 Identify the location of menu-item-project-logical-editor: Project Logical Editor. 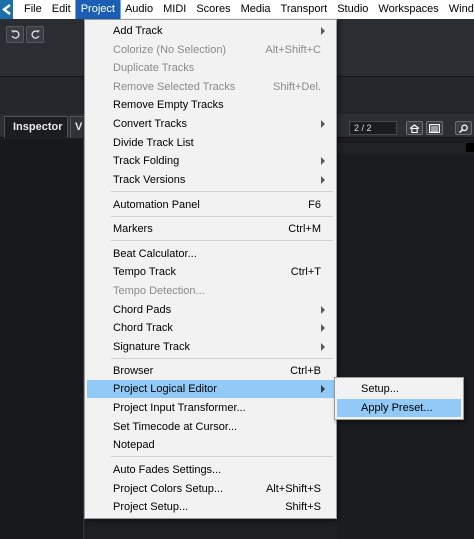
(211, 389).